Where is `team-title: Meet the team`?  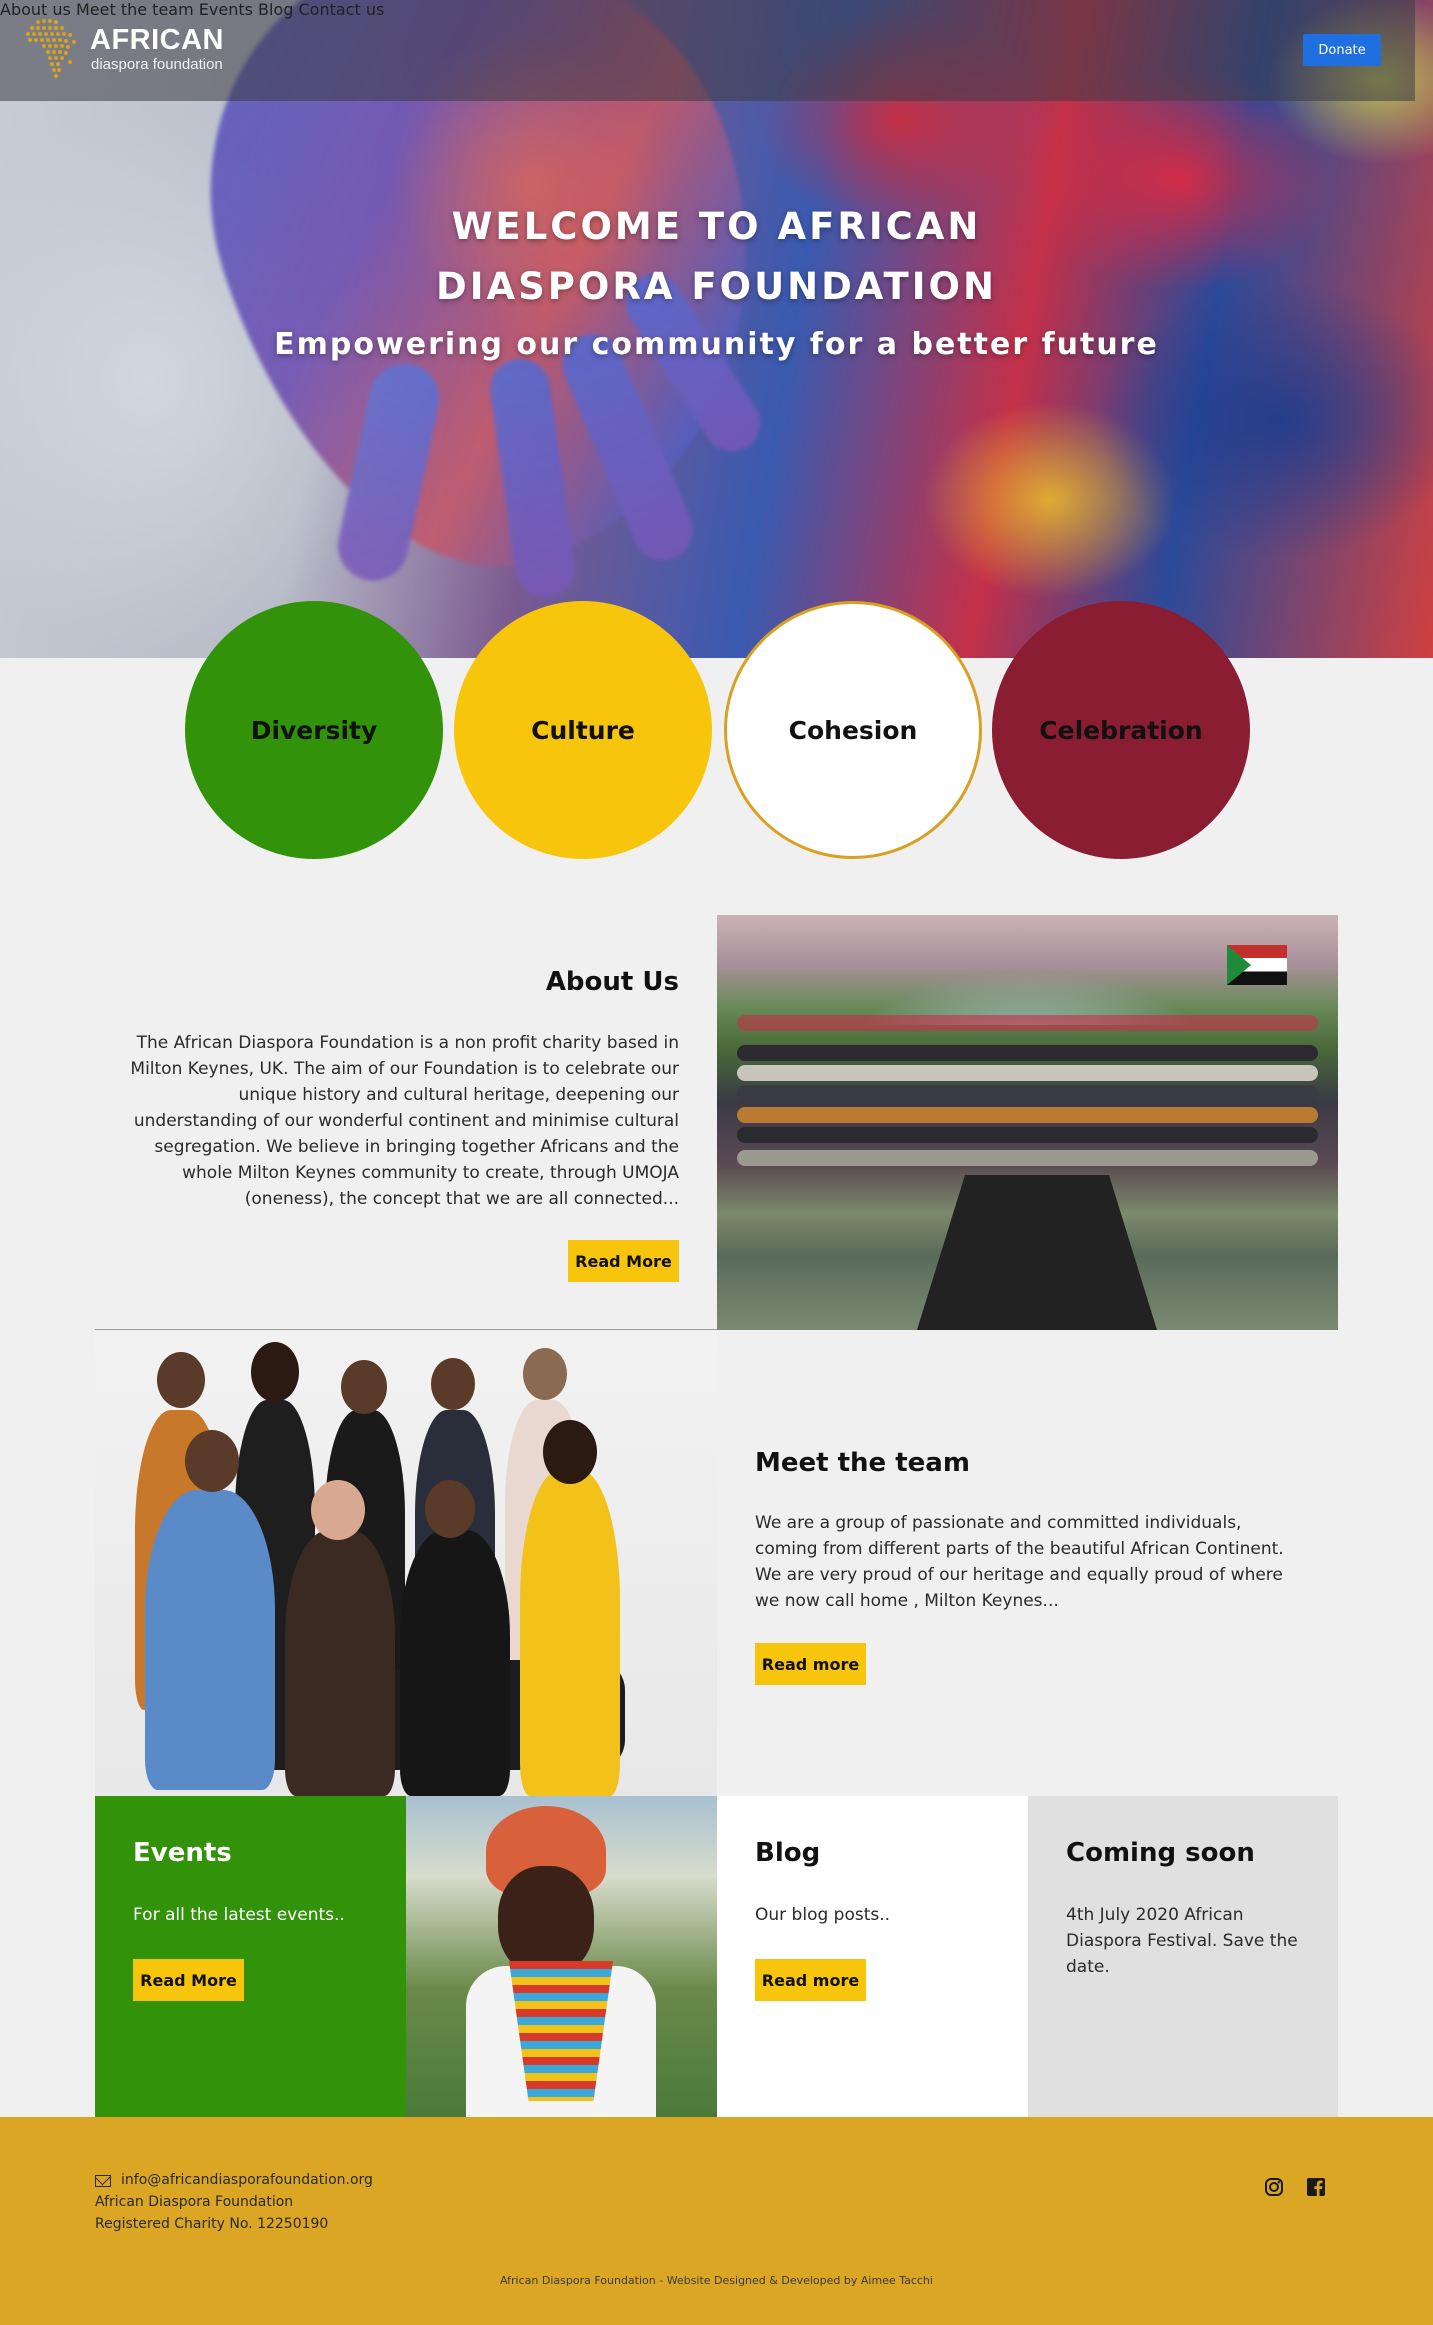 team-title: Meet the team is located at coordinates (862, 1463).